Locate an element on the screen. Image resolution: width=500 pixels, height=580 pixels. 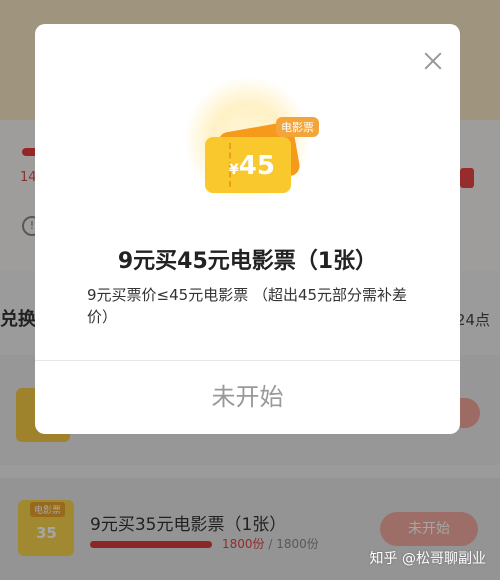
ticket-price-value: 45 is located at coordinates (256, 166).